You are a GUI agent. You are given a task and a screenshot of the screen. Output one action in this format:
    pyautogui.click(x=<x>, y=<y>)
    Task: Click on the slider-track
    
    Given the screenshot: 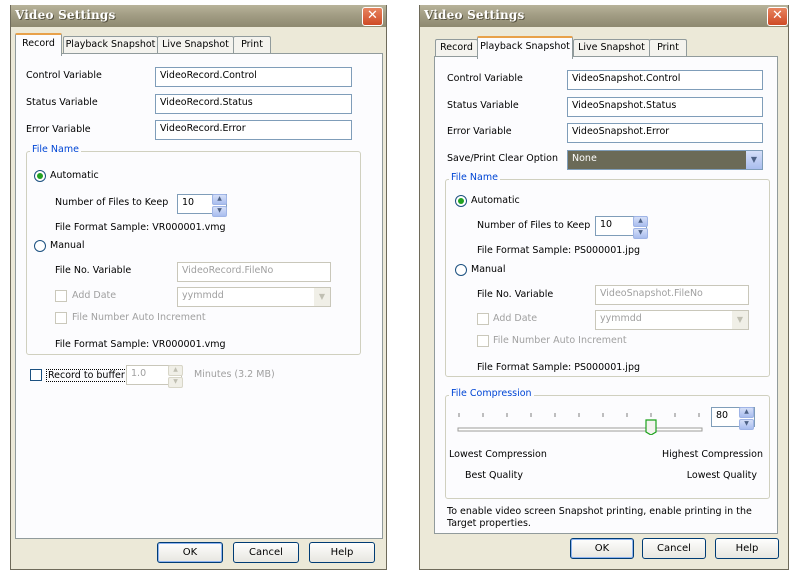 What is the action you would take?
    pyautogui.click(x=581, y=420)
    